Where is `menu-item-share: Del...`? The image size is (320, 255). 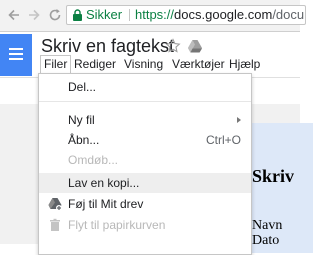 menu-item-share: Del... is located at coordinates (145, 87).